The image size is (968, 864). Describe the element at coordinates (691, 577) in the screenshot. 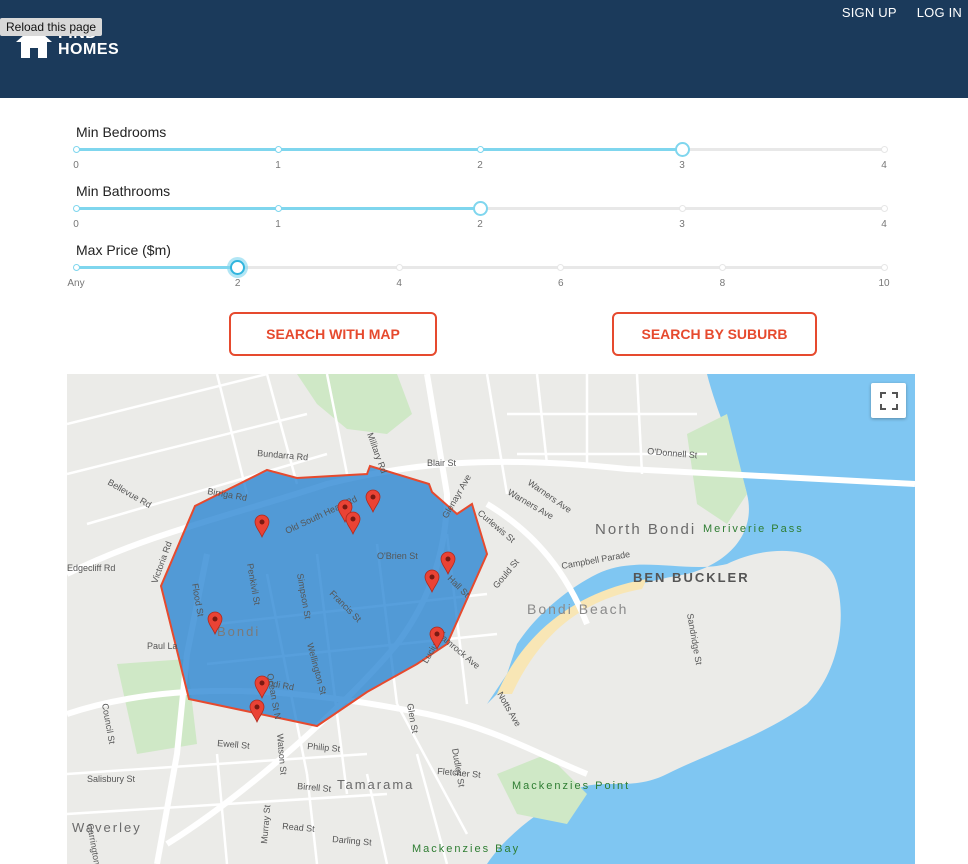

I see `place-label: BEN BUCKLER` at that location.